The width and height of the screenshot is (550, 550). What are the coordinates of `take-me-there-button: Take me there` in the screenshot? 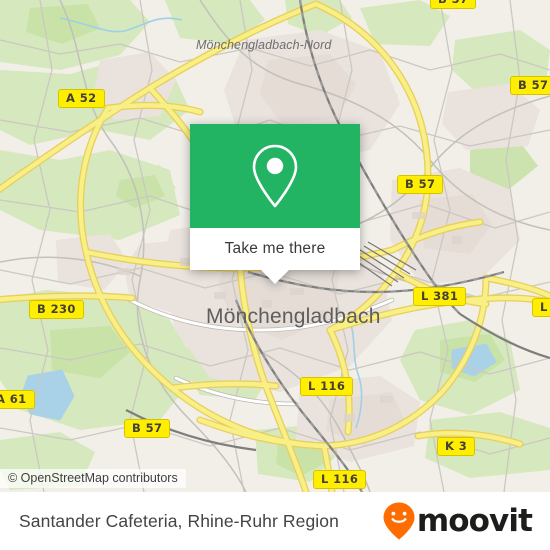 It's located at (275, 249).